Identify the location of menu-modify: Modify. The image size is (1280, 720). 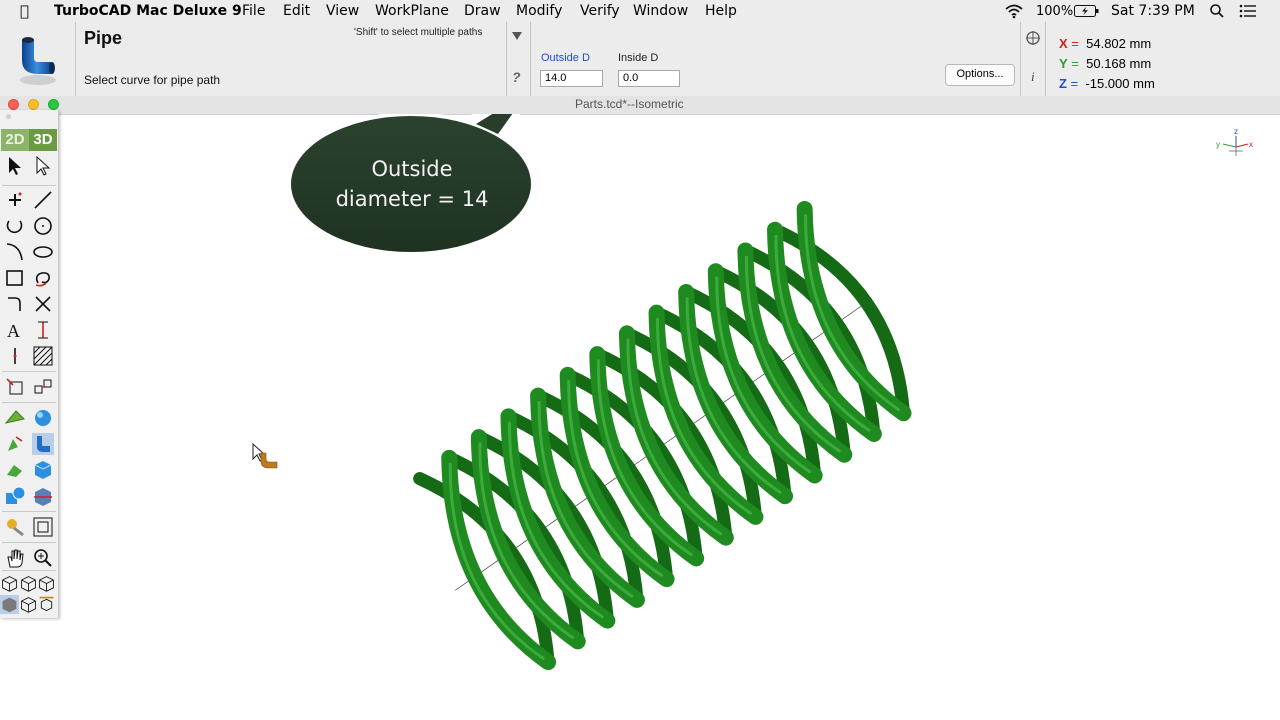
(539, 11).